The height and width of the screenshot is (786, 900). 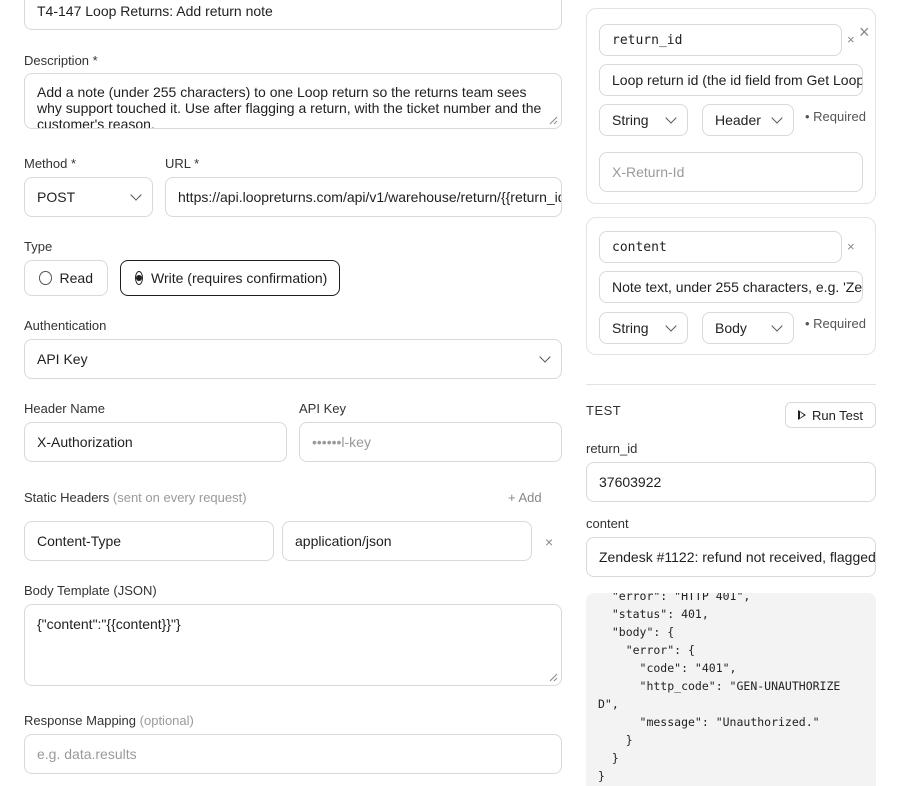 What do you see at coordinates (738, 120) in the screenshot?
I see `param-location-value: Header` at bounding box center [738, 120].